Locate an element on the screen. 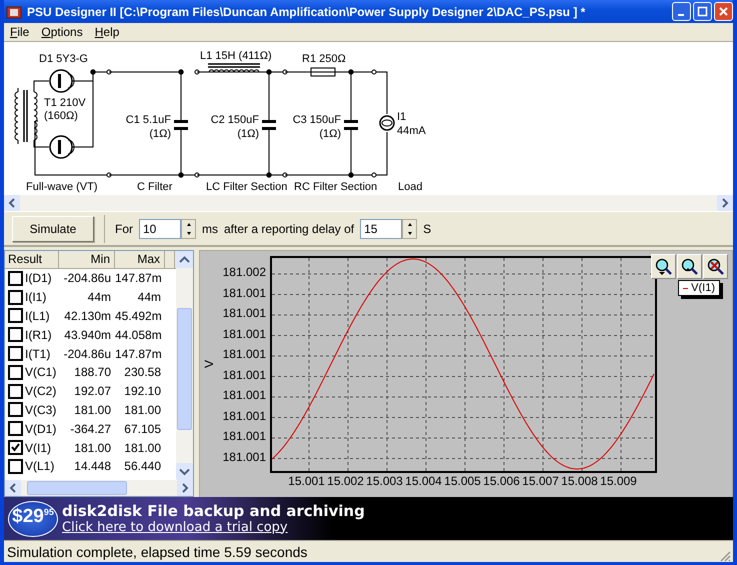  table-cell: V(C1) is located at coordinates (40, 372).